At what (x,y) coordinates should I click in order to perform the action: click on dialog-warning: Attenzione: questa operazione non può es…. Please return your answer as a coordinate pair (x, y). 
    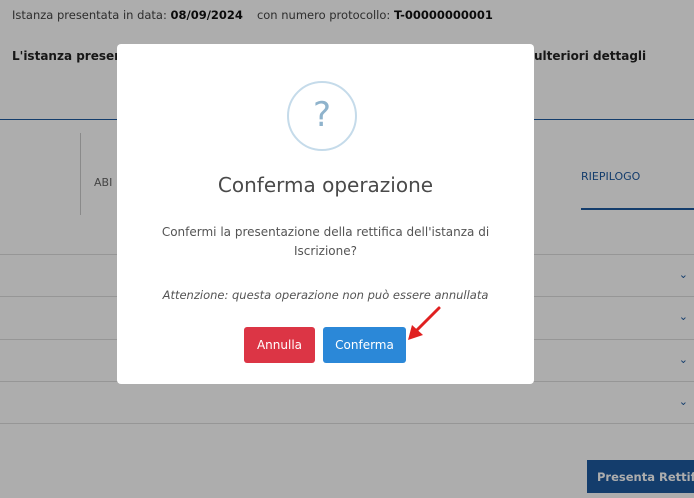
    Looking at the image, I should click on (325, 295).